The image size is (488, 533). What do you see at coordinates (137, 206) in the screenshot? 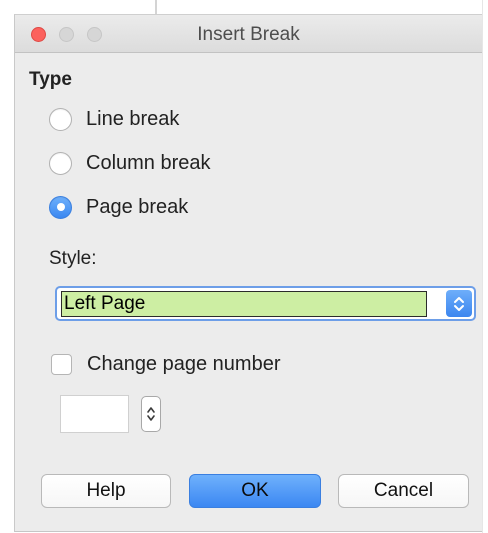
I see `radio-label-page-break: Page break` at bounding box center [137, 206].